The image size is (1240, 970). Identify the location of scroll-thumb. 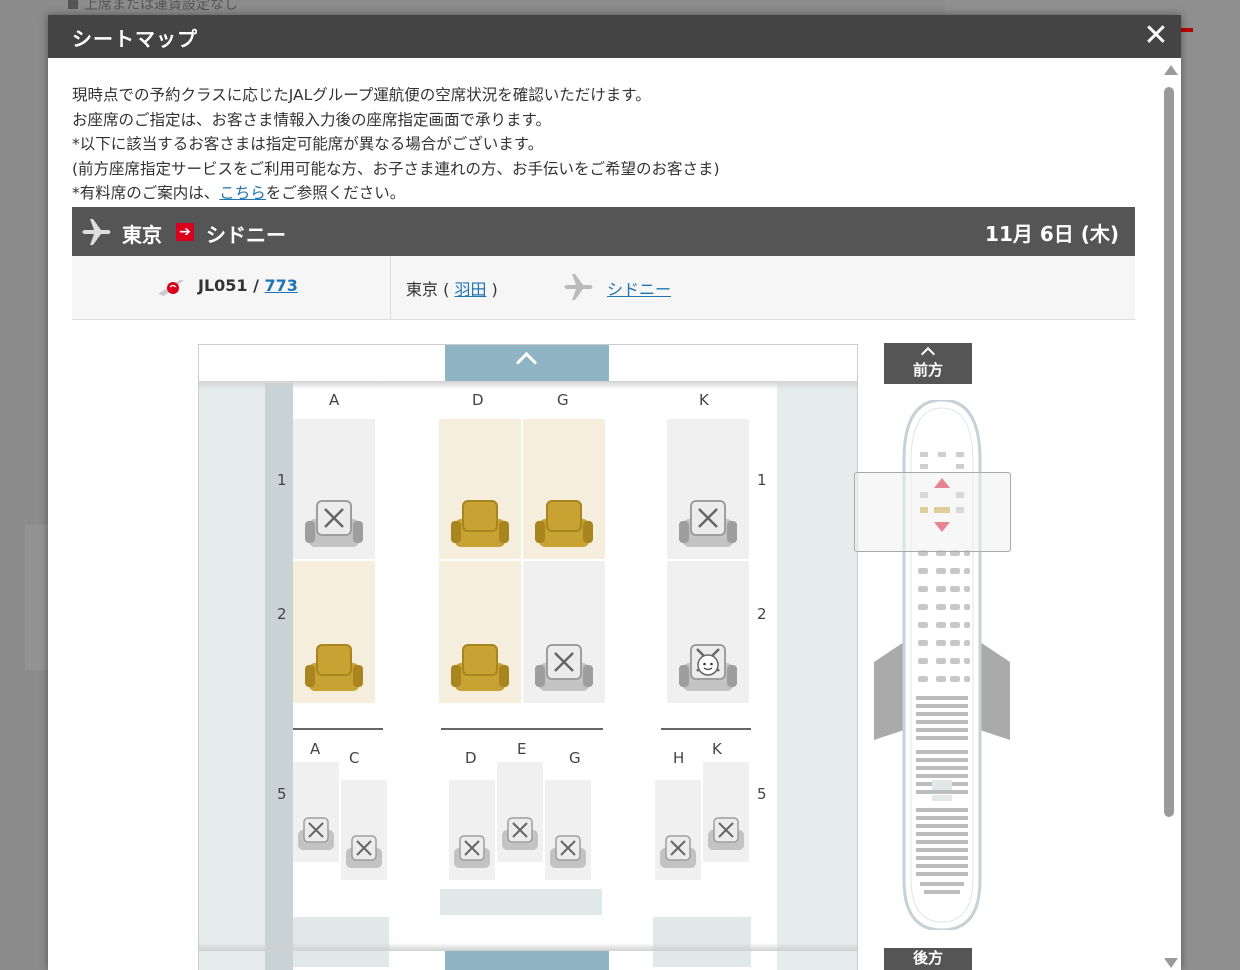
(1169, 452).